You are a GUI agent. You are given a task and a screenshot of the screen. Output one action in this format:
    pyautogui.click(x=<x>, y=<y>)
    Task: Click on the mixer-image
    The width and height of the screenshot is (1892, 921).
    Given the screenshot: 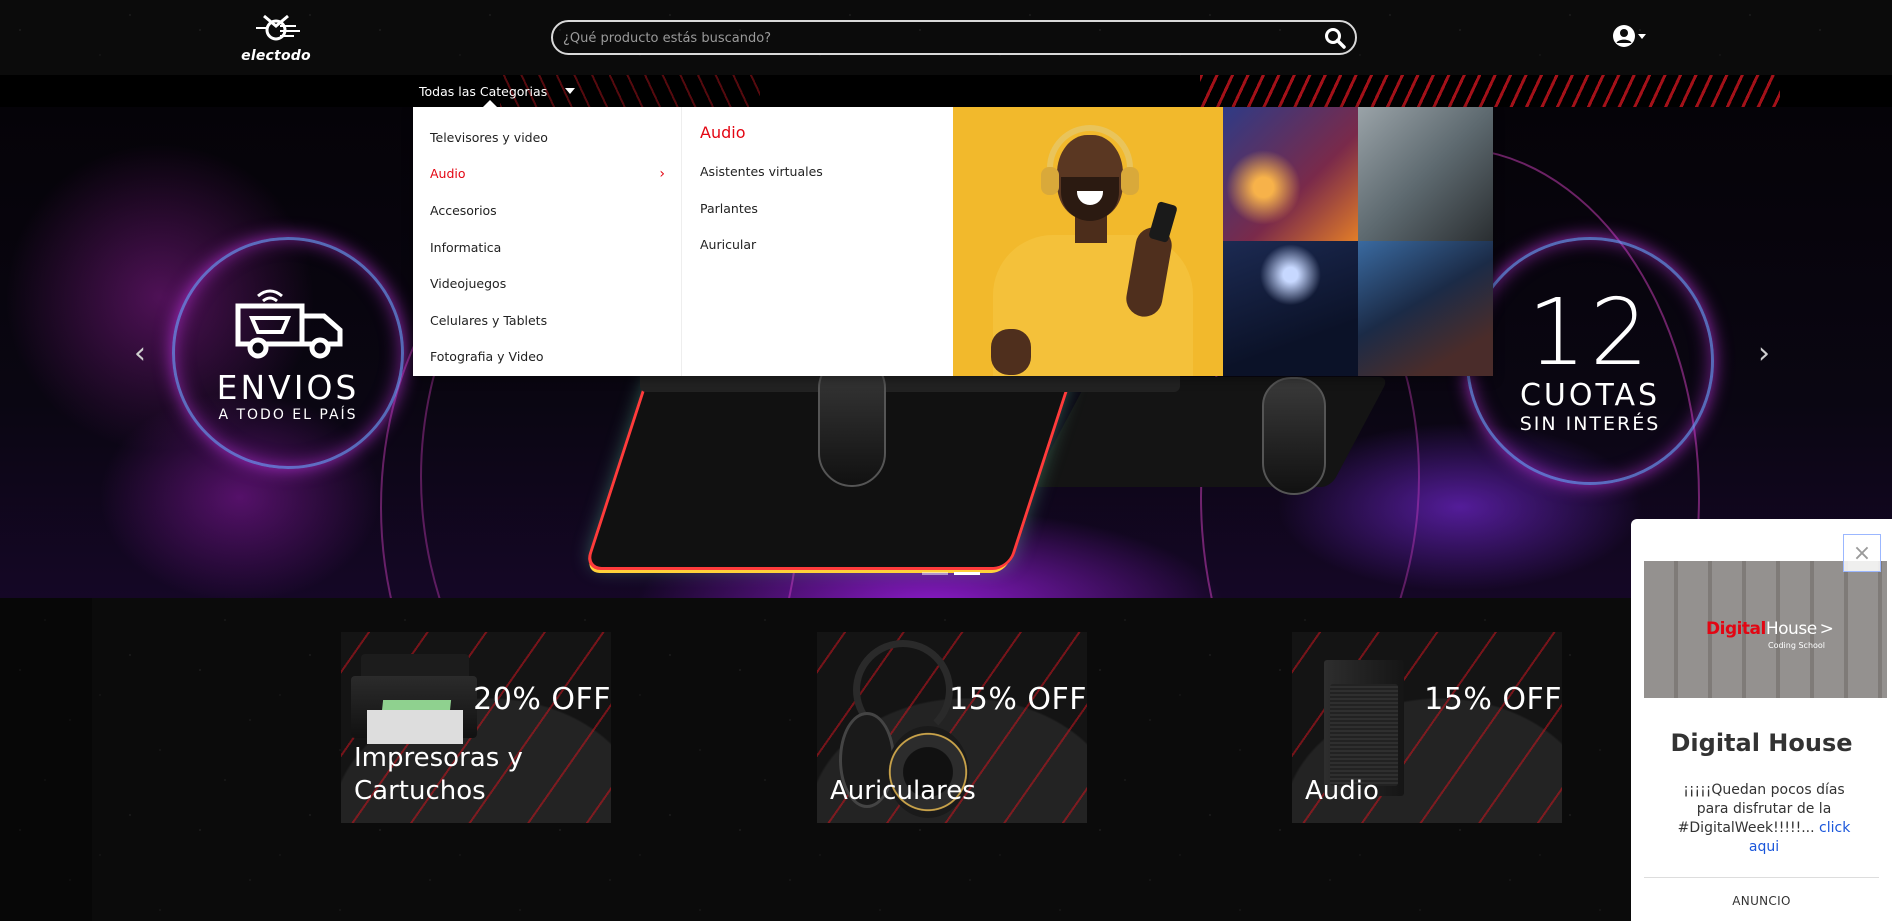 What is the action you would take?
    pyautogui.click(x=1290, y=174)
    